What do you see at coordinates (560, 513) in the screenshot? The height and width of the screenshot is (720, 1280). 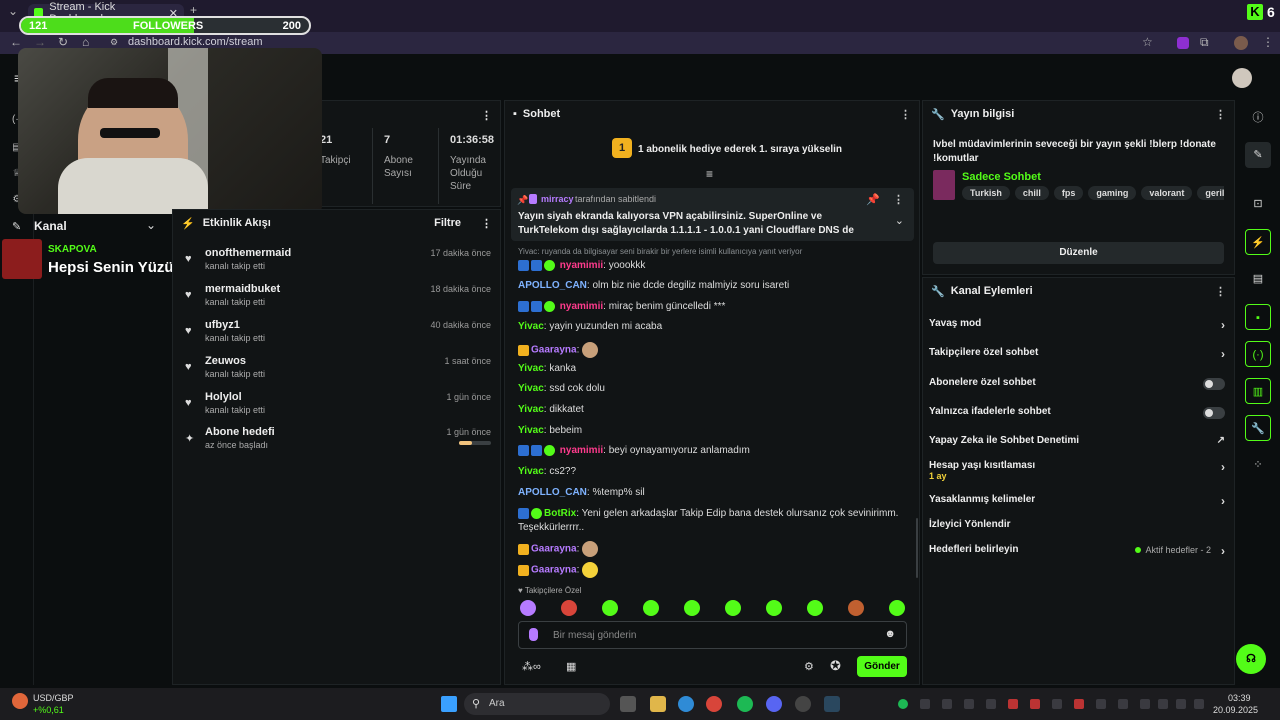 I see `chat-username: BotRix` at bounding box center [560, 513].